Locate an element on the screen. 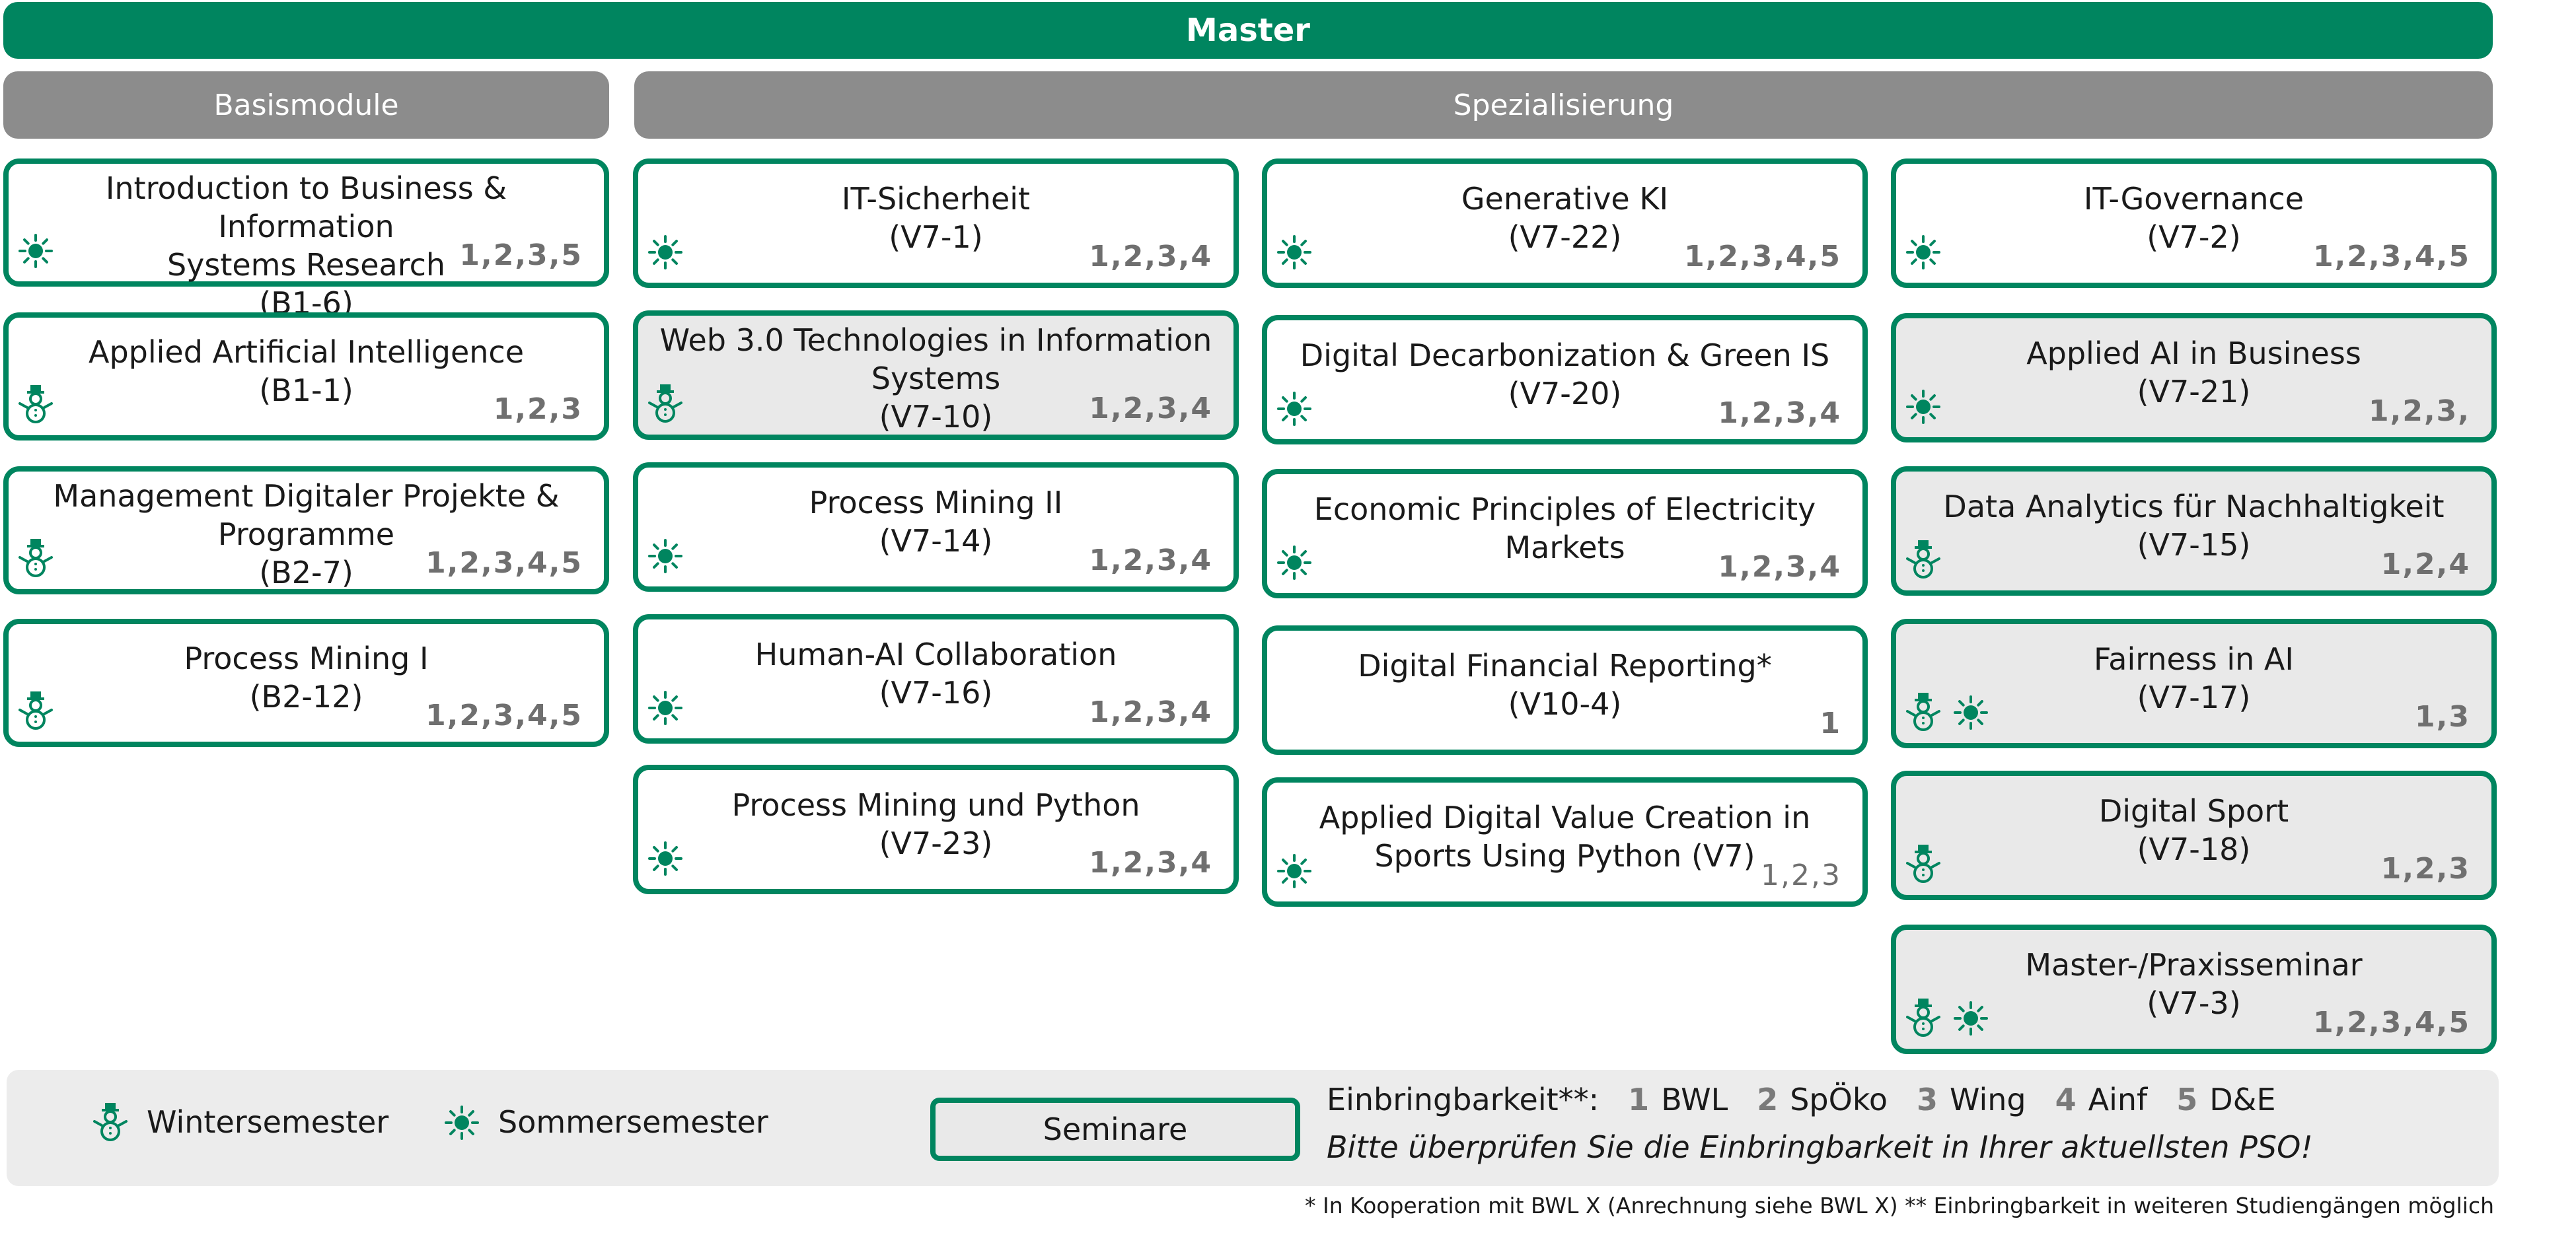 This screenshot has height=1233, width=2576. module-card: Process Mining II (V7-14) 1,2,3,4 is located at coordinates (936, 527).